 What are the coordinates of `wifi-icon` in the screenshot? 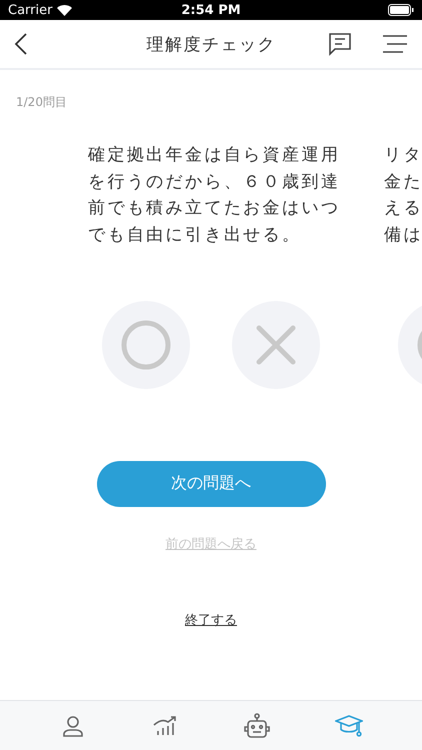 It's located at (64, 10).